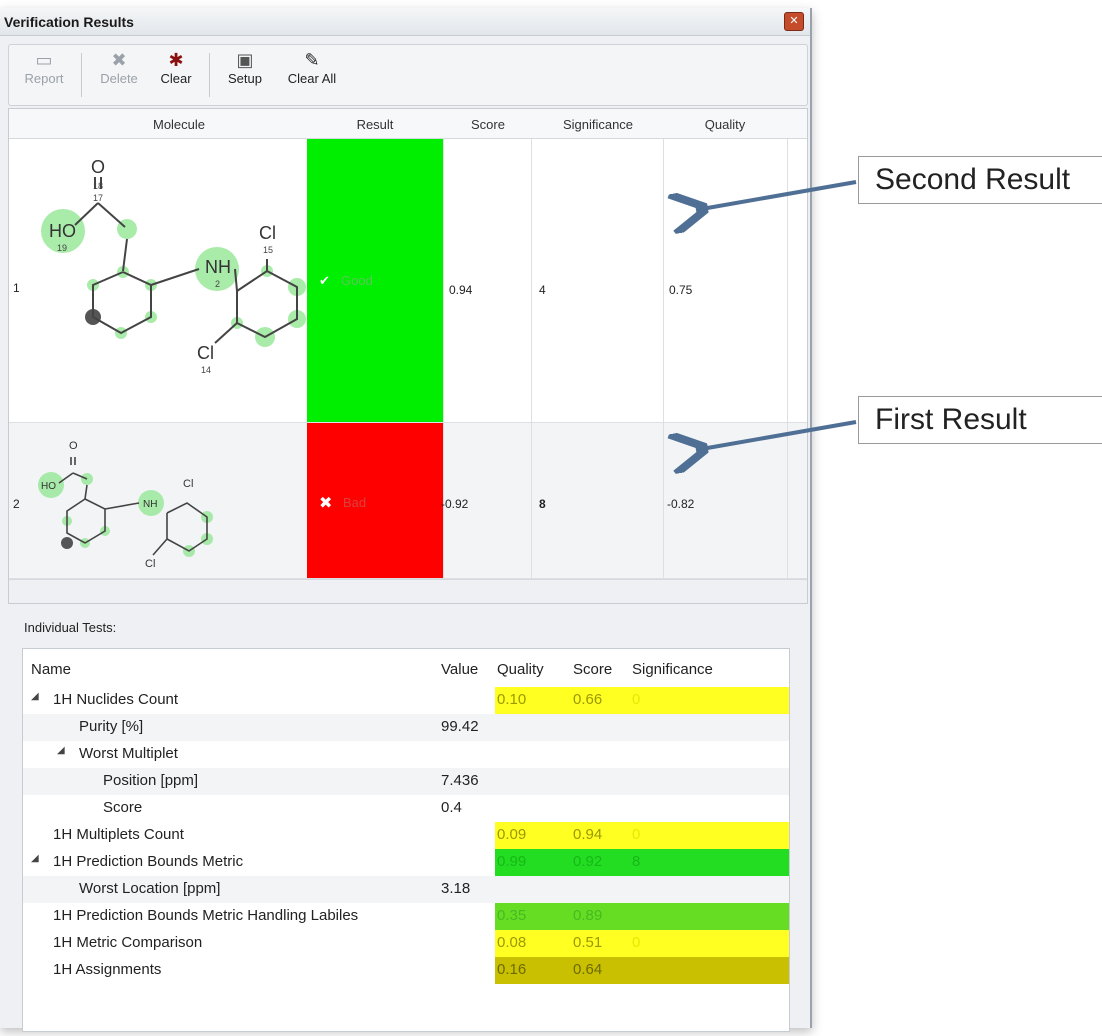 The height and width of the screenshot is (1036, 1102). What do you see at coordinates (776, 435) in the screenshot?
I see `arrow-to-first-result` at bounding box center [776, 435].